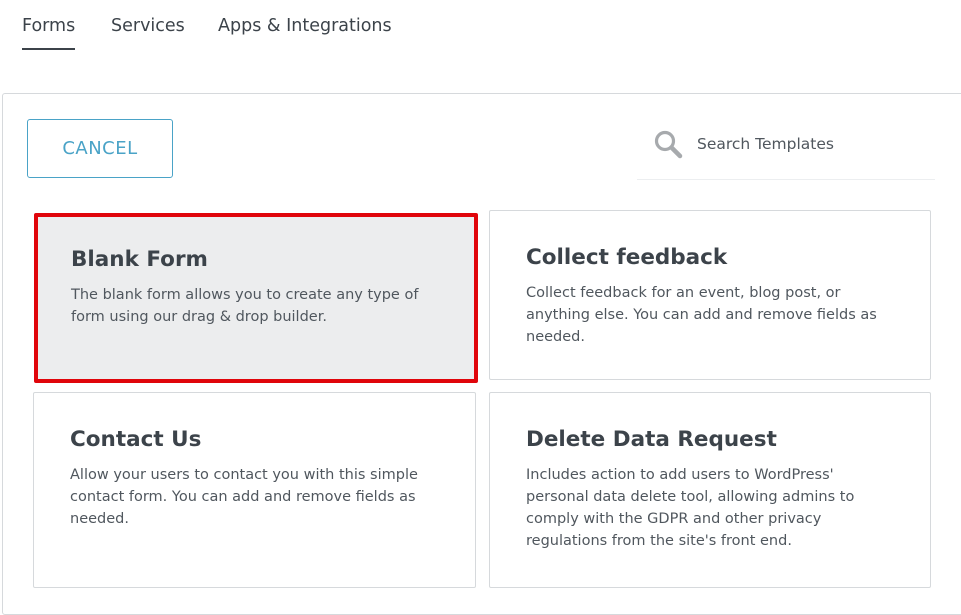 This screenshot has width=961, height=615. I want to click on search-icon, so click(668, 144).